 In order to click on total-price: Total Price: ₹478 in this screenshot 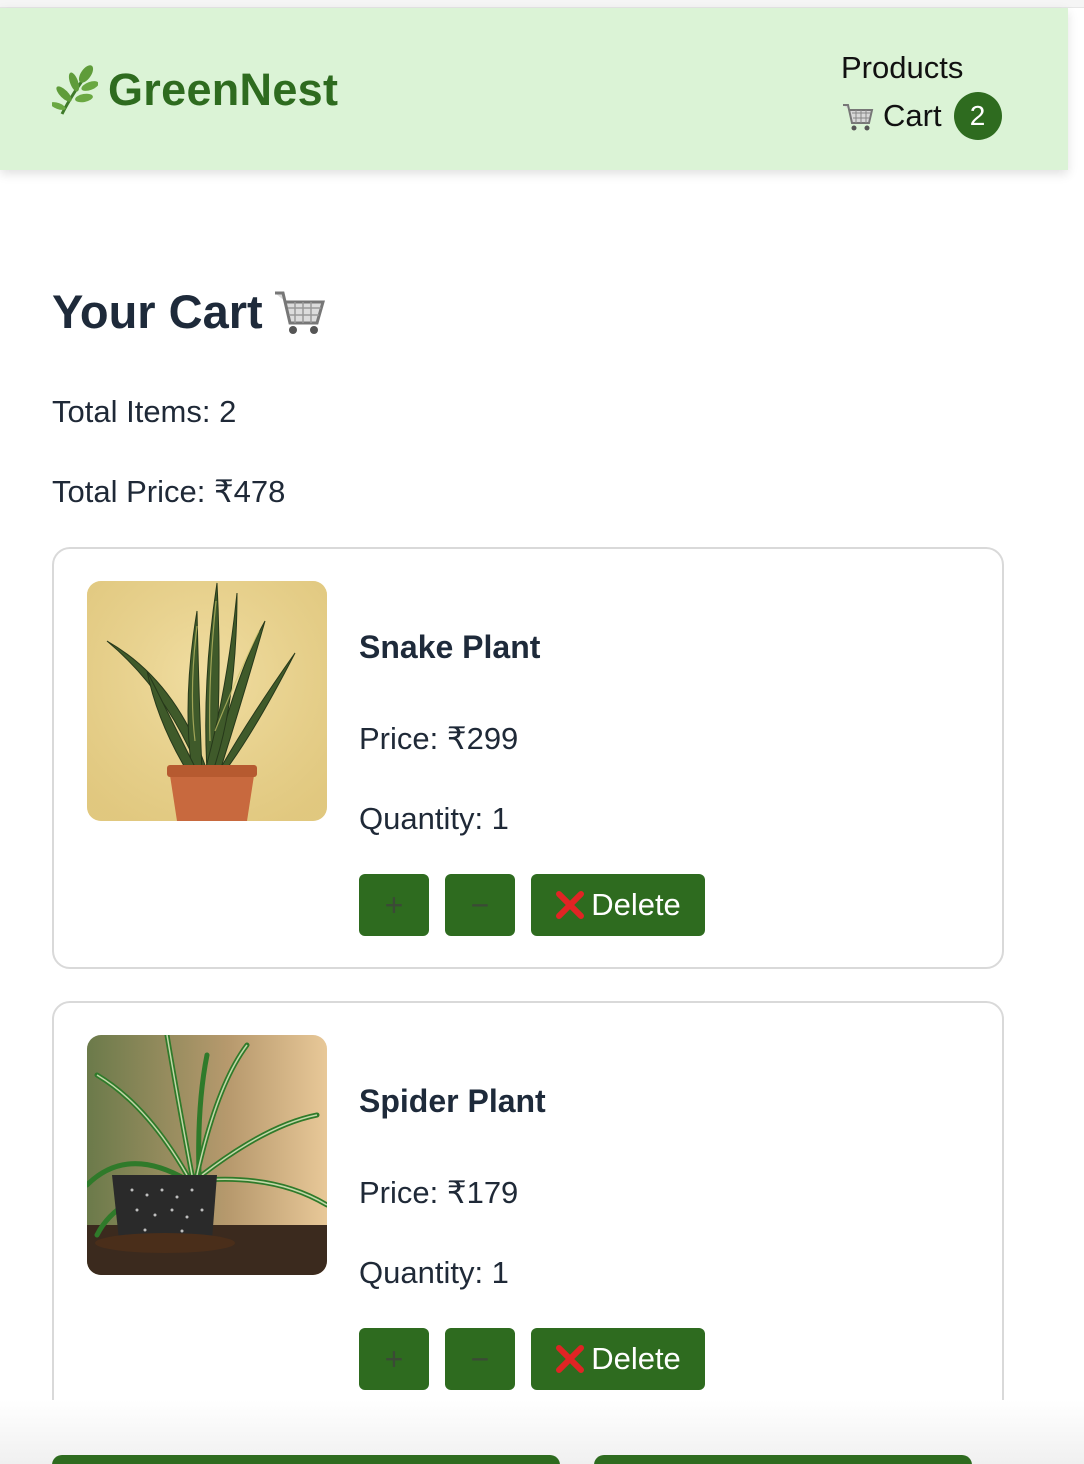, I will do `click(169, 491)`.